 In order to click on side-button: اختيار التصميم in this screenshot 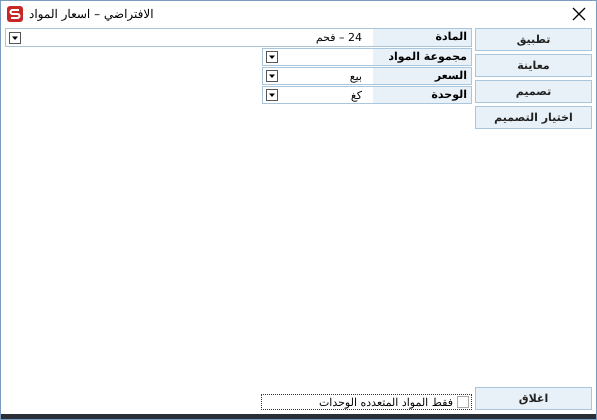, I will do `click(533, 117)`.